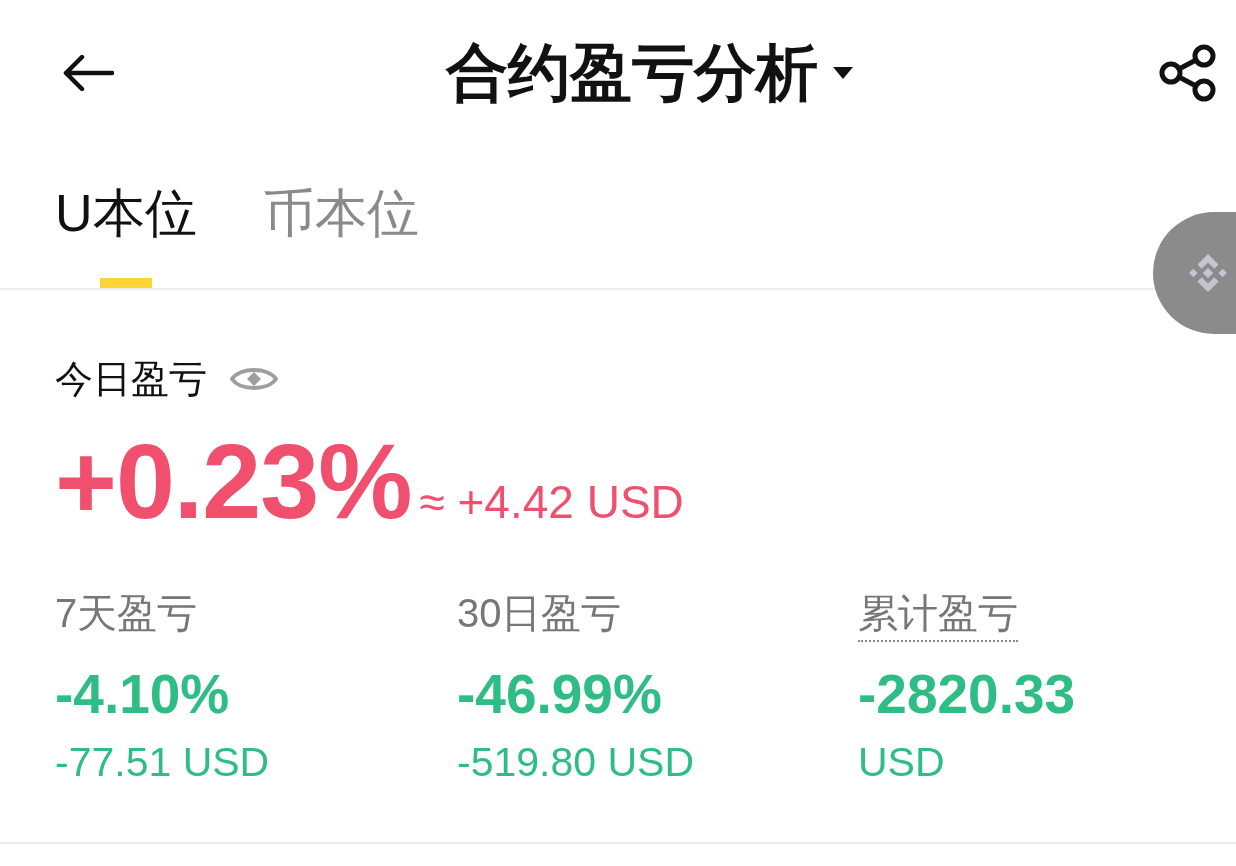 The width and height of the screenshot is (1236, 866). What do you see at coordinates (539, 613) in the screenshot?
I see `stat-label: 30日盈亏` at bounding box center [539, 613].